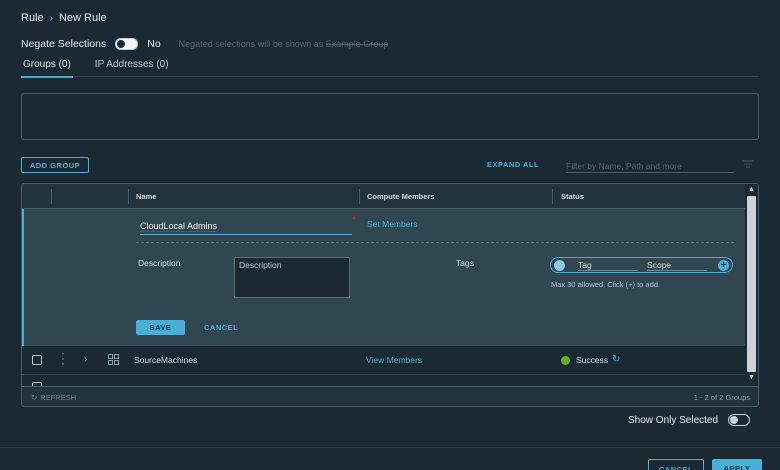 The image size is (780, 470). I want to click on row-actions-kebab-icon: · · ·, so click(63, 359).